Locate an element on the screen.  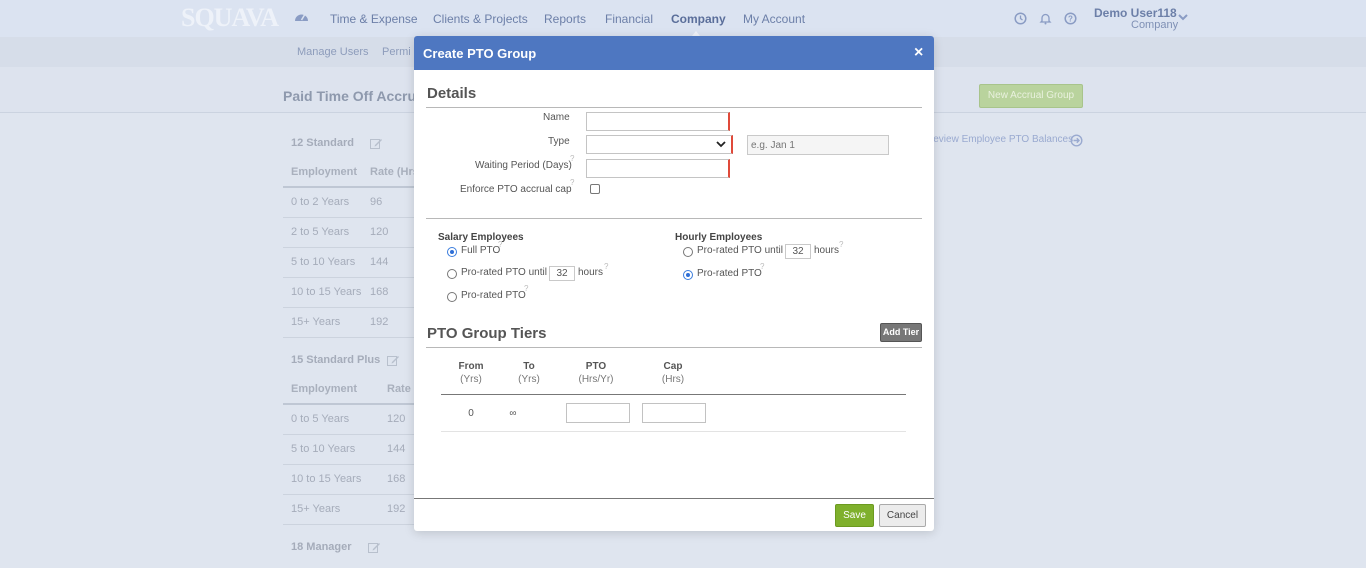
dashboard-icon is located at coordinates (301, 16).